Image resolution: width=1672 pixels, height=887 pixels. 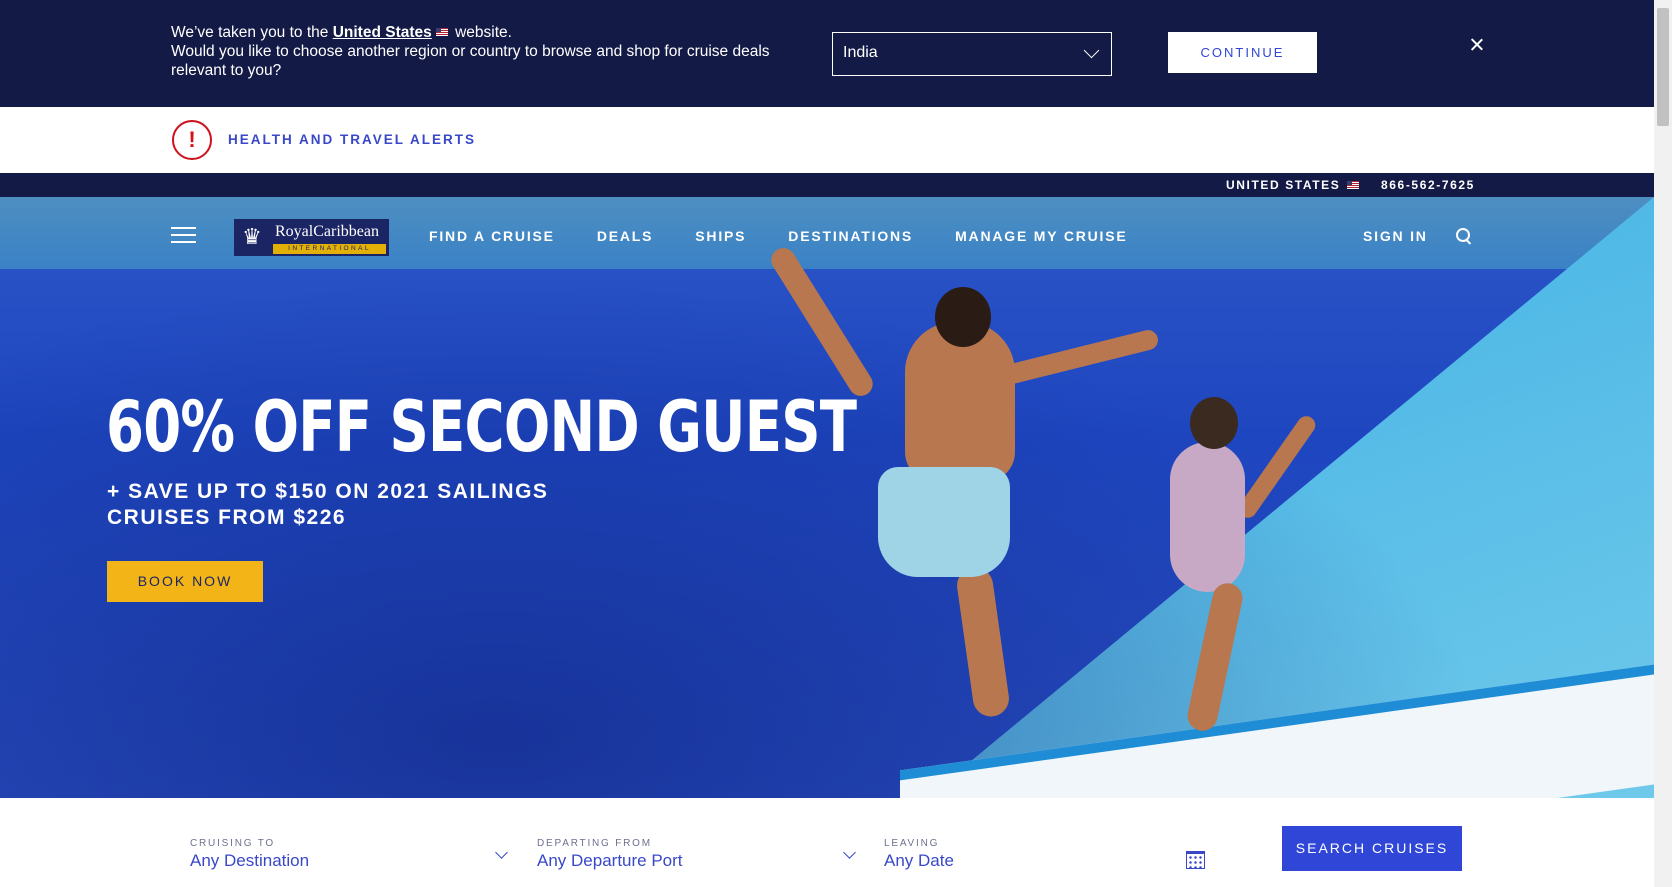 What do you see at coordinates (350, 854) in the screenshot?
I see `destination-field: CRUISING TO Any Destination` at bounding box center [350, 854].